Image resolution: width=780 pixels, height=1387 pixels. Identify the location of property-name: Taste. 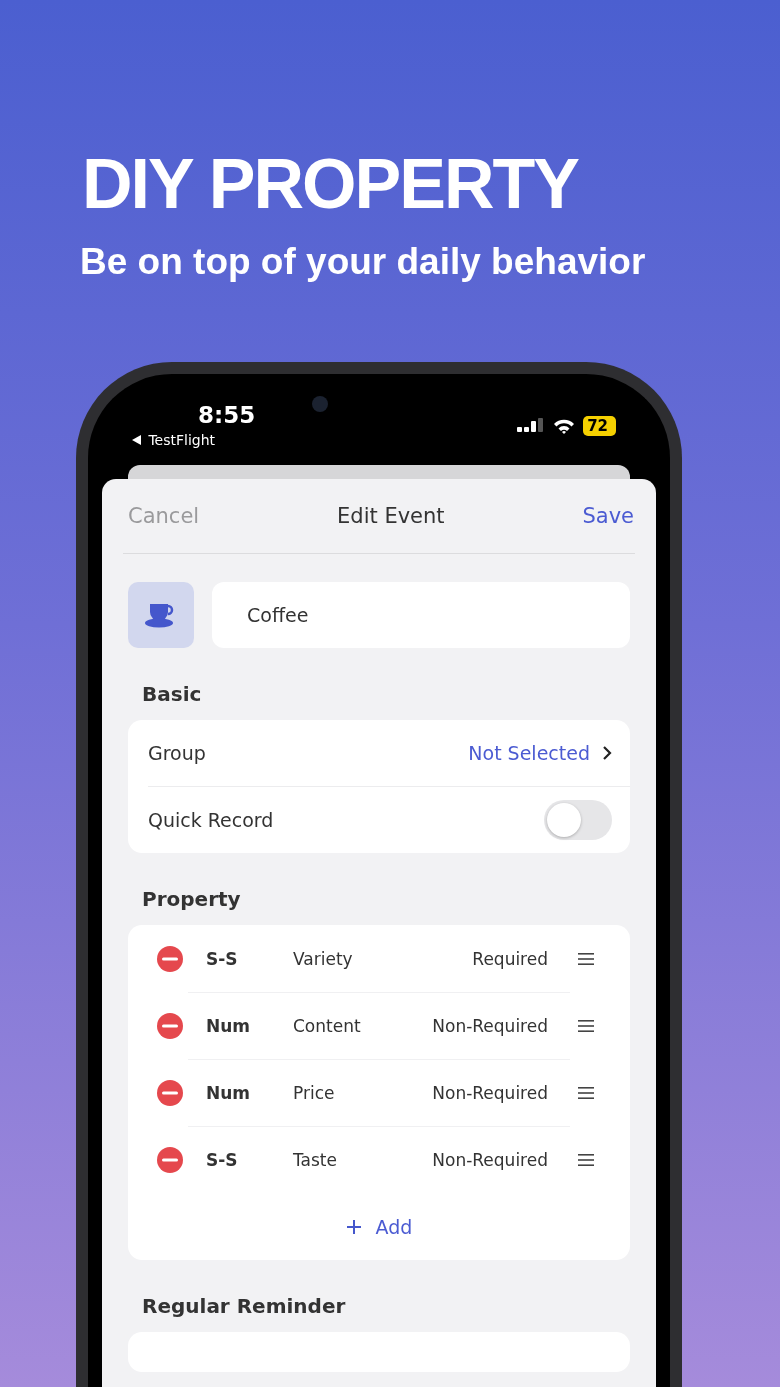
(315, 1160).